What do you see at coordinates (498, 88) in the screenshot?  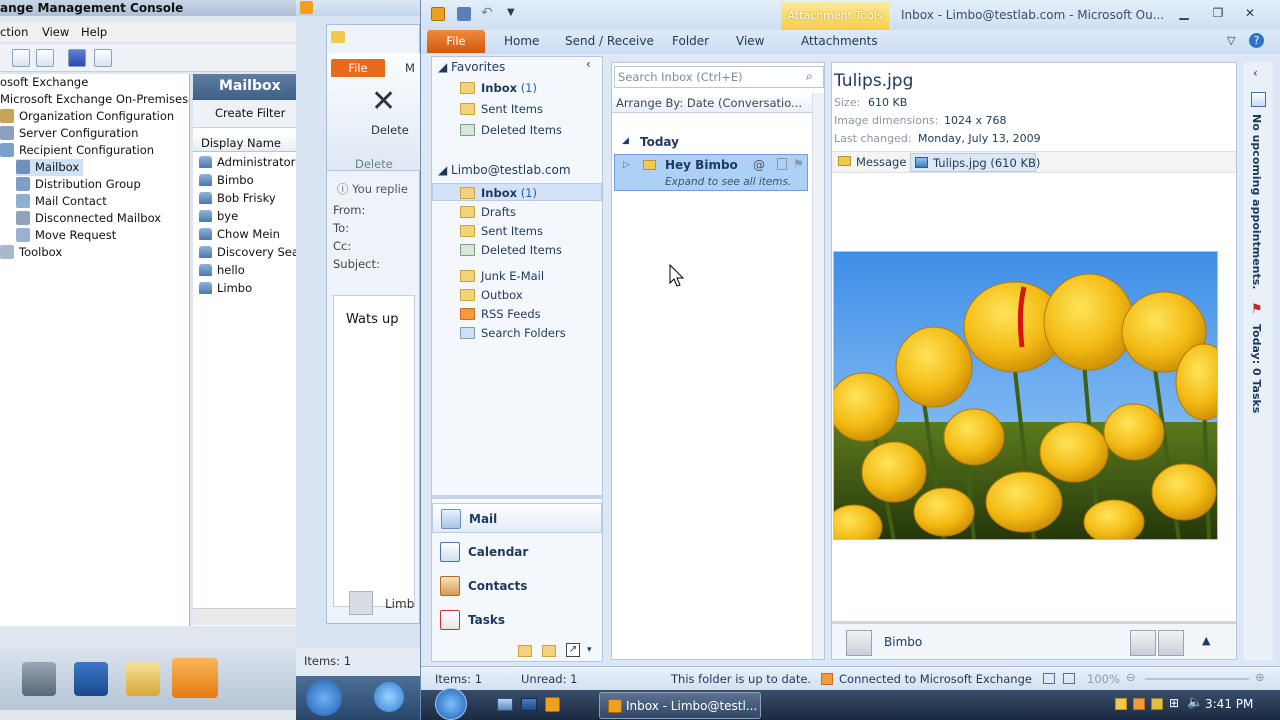 I see `favorite-inbox: Inbox (1)` at bounding box center [498, 88].